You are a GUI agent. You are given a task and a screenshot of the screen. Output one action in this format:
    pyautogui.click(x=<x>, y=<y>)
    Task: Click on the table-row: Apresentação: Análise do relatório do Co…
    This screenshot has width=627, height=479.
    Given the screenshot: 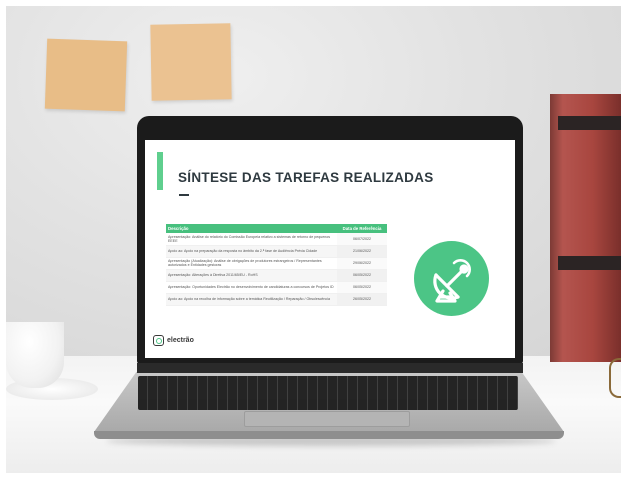 What is the action you would take?
    pyautogui.click(x=276, y=239)
    